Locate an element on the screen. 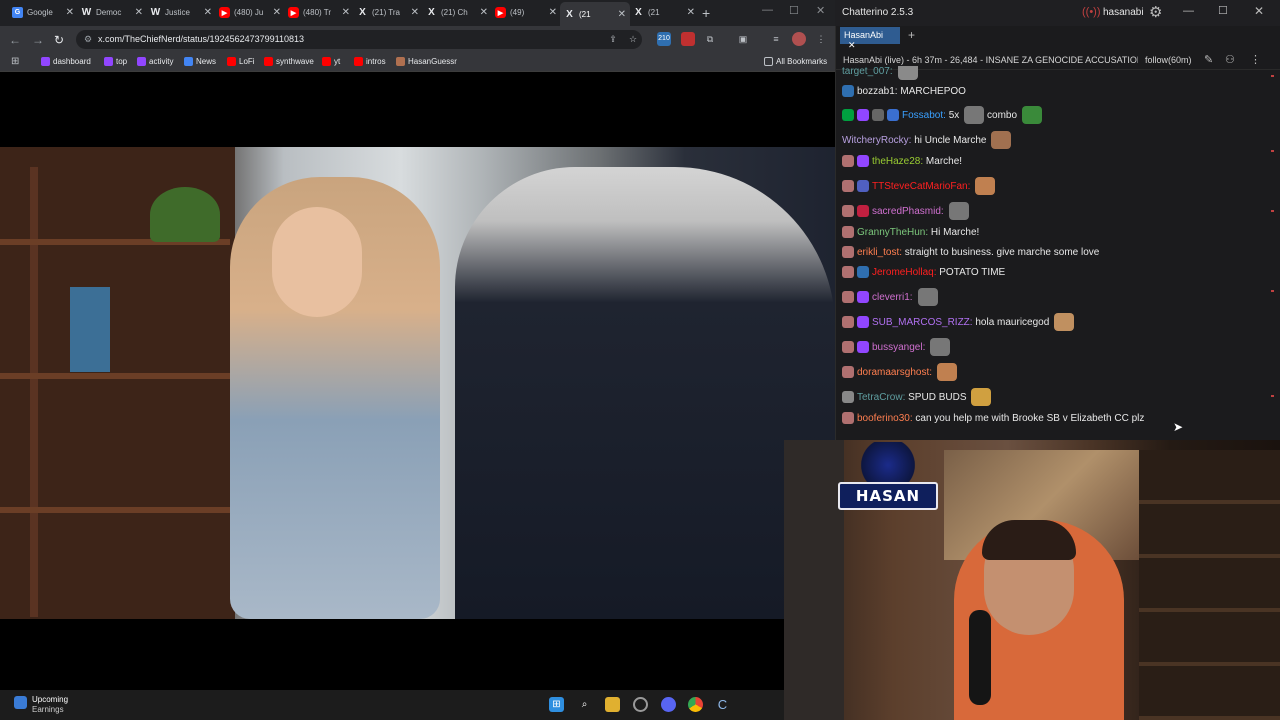 This screenshot has width=1280, height=720. extensions-puzzle-icon: ⧉ is located at coordinates (710, 39).